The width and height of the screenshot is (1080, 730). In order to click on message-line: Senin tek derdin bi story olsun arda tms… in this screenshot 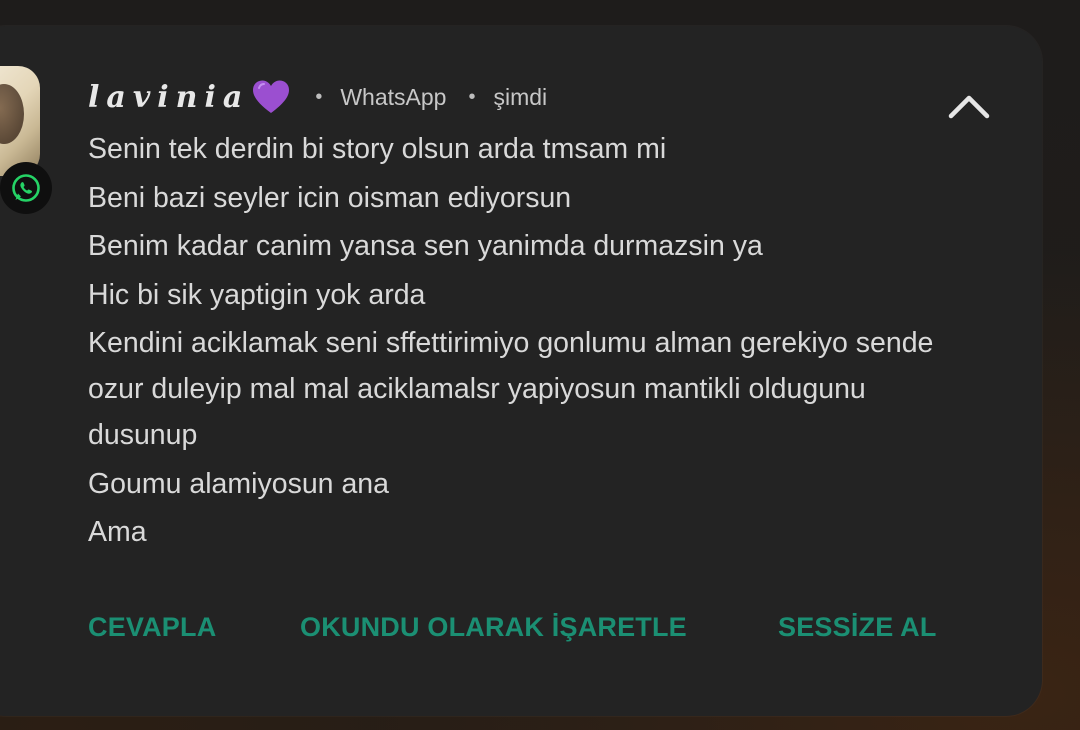, I will do `click(377, 149)`.